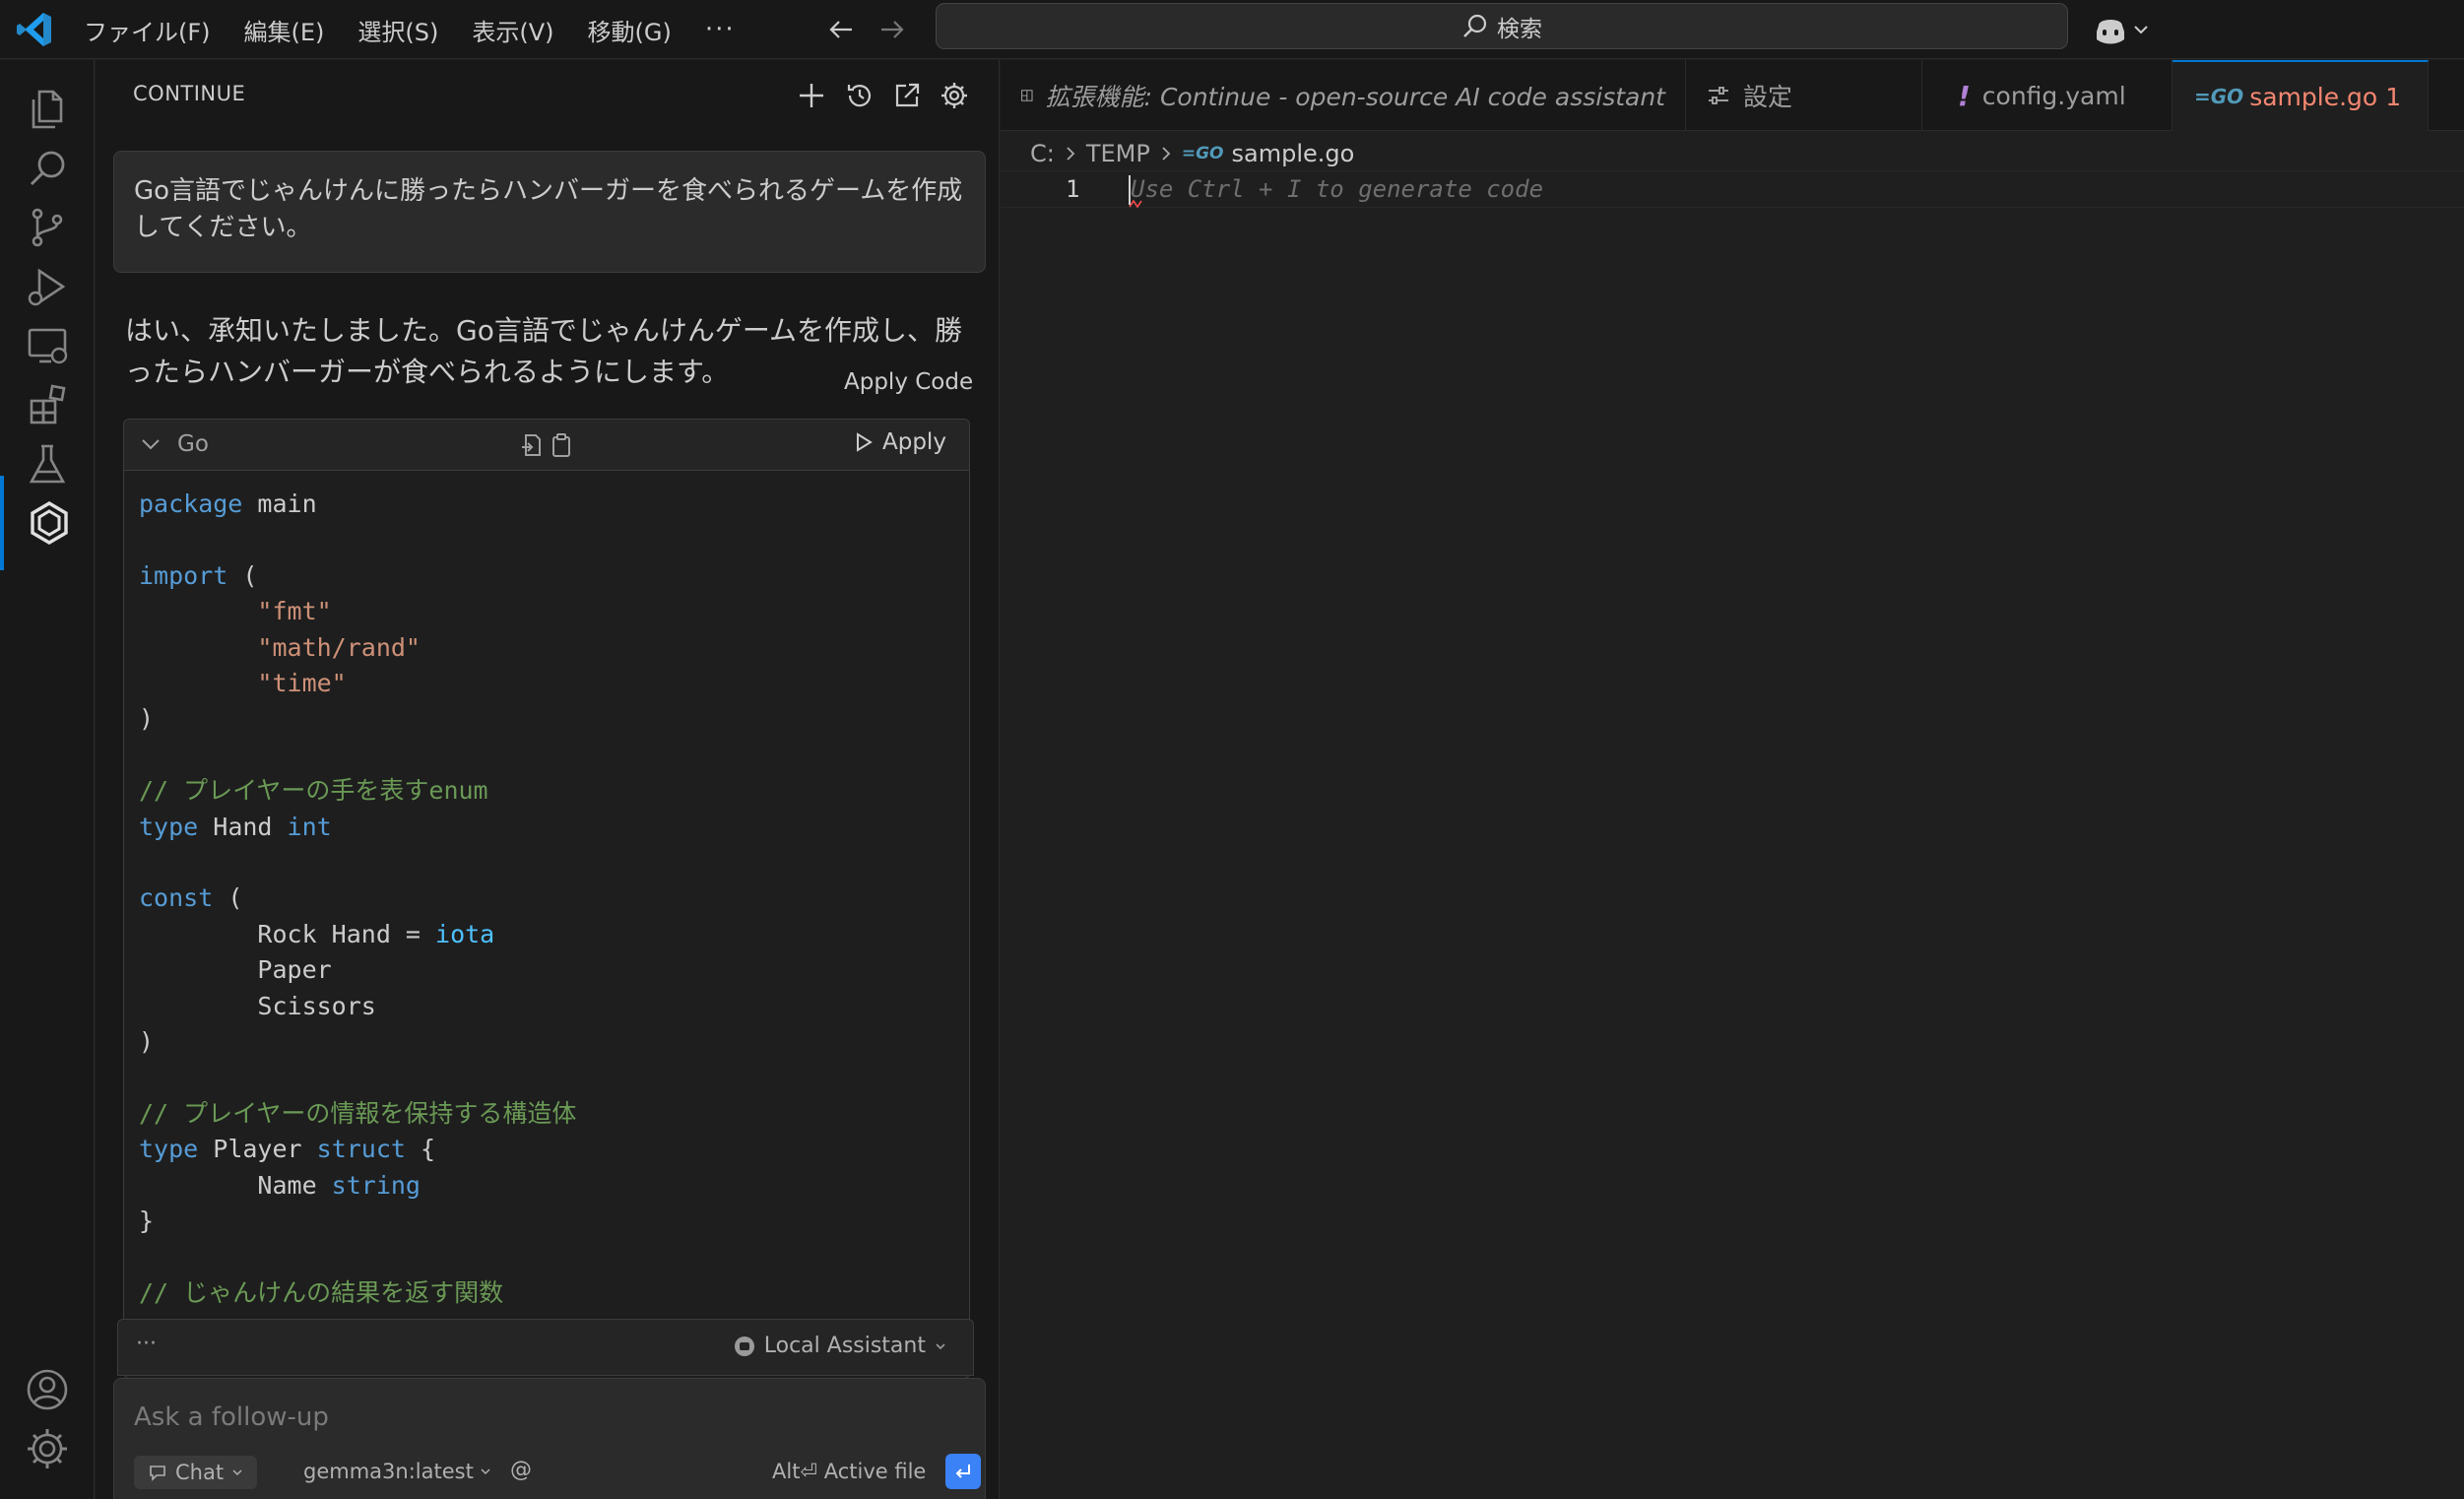 This screenshot has height=1499, width=2464. What do you see at coordinates (1768, 97) in the screenshot?
I see `tab-label: 設定` at bounding box center [1768, 97].